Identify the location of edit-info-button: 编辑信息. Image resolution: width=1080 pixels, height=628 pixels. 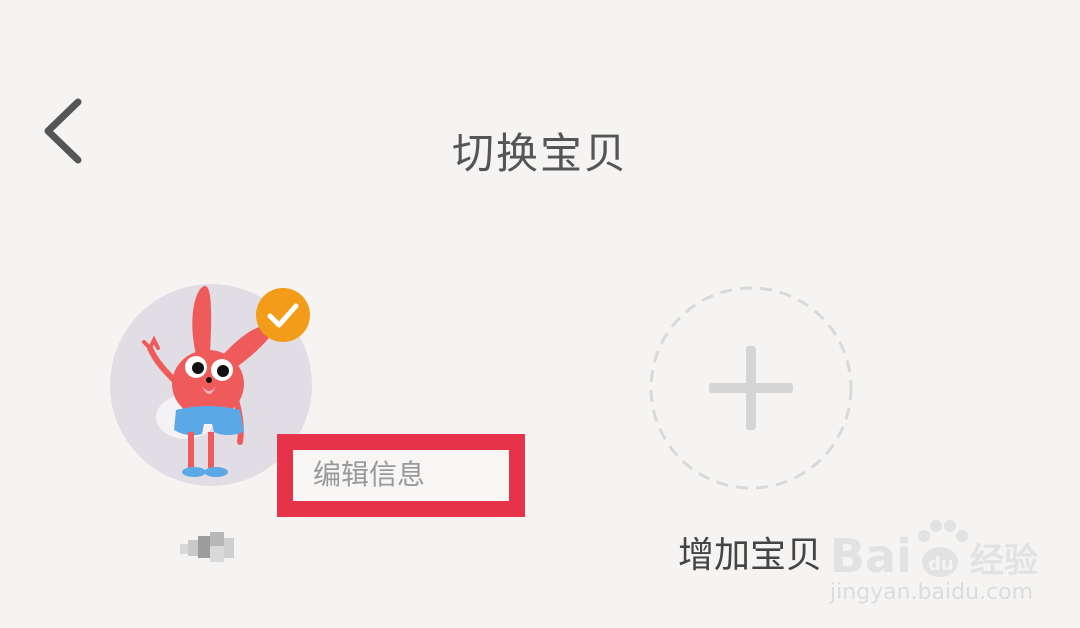
(401, 475).